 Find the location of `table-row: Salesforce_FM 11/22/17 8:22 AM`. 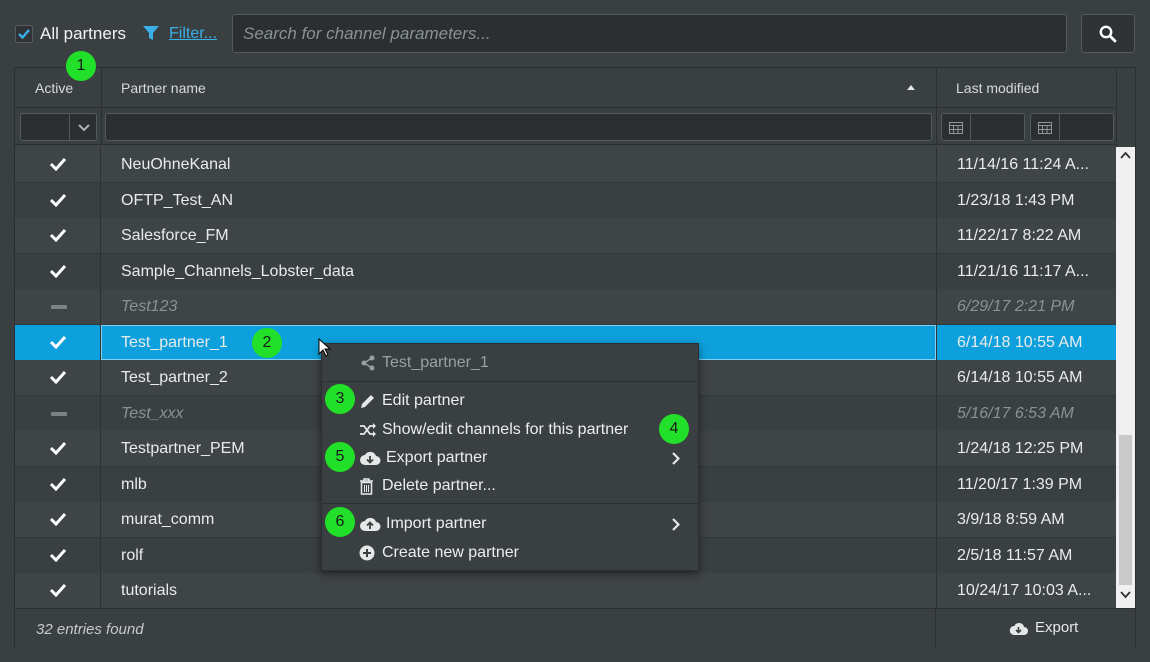

table-row: Salesforce_FM 11/22/17 8:22 AM is located at coordinates (565, 236).